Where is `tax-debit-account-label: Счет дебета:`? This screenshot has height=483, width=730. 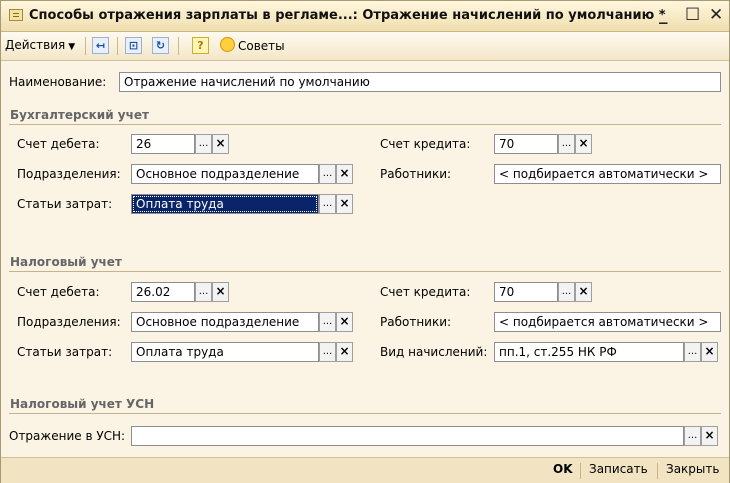 tax-debit-account-label: Счет дебета: is located at coordinates (58, 292).